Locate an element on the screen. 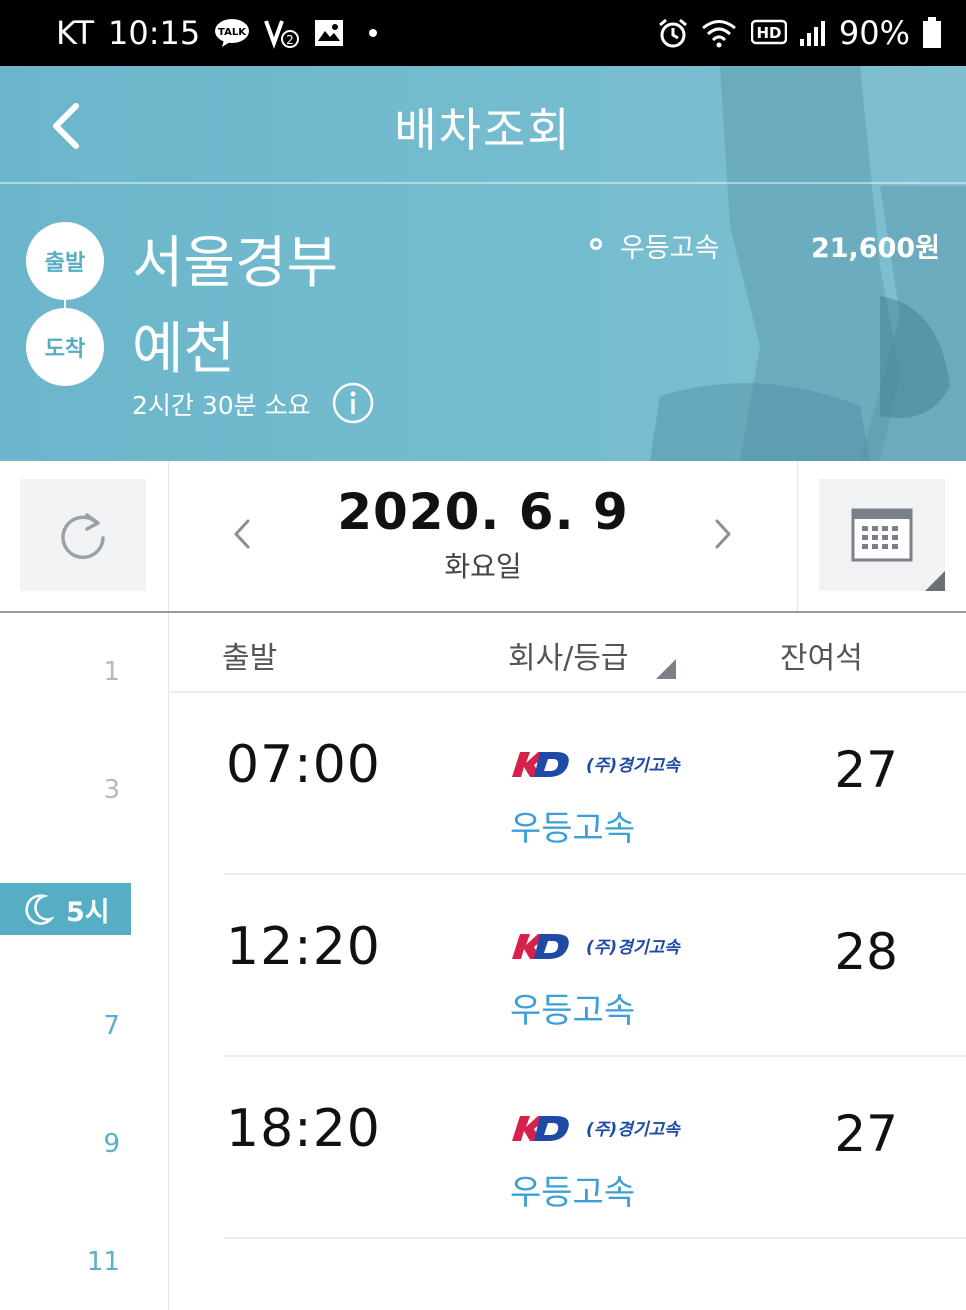 This screenshot has height=1310, width=966. current-hour-indicator: 5시 is located at coordinates (65, 909).